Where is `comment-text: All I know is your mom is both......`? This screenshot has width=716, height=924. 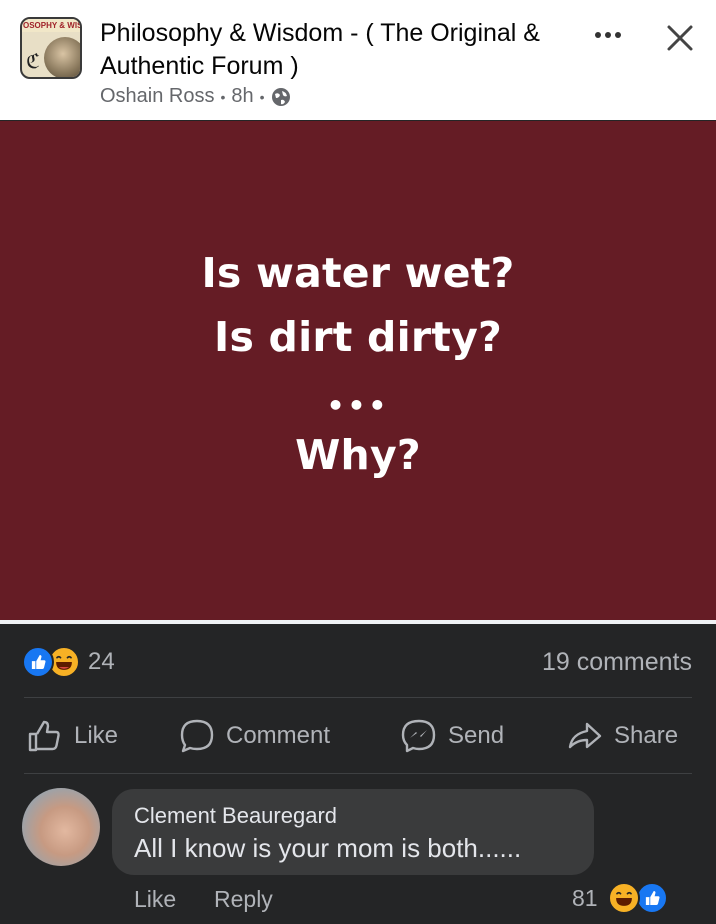 comment-text: All I know is your mom is both...... is located at coordinates (328, 848).